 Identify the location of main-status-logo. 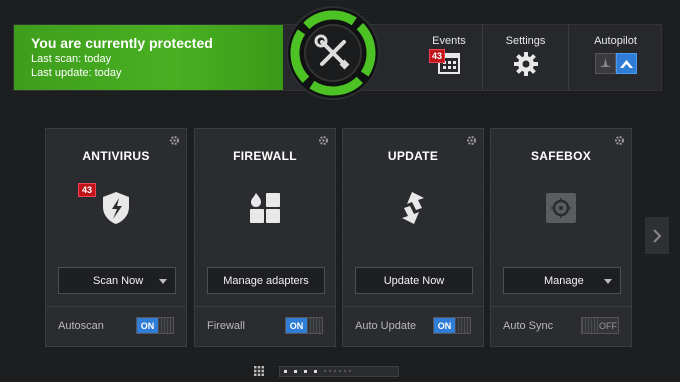
(333, 53).